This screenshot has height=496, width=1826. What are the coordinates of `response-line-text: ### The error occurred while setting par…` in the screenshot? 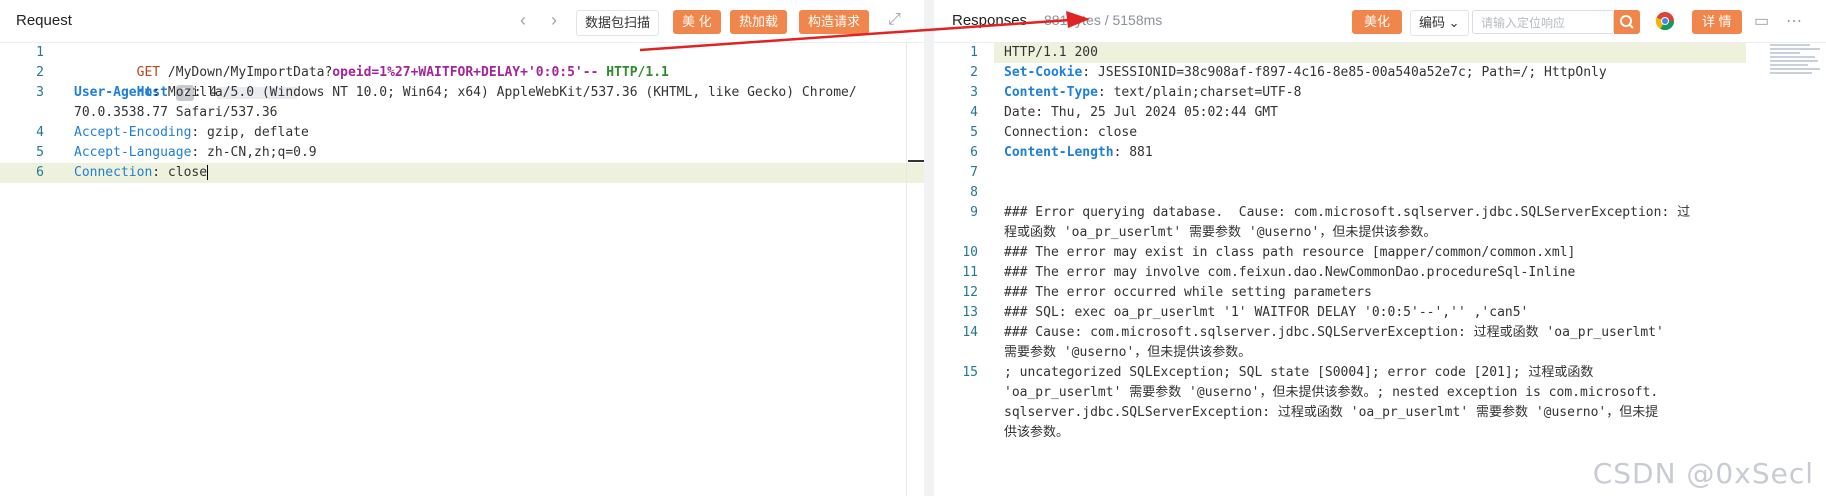 It's located at (1188, 292).